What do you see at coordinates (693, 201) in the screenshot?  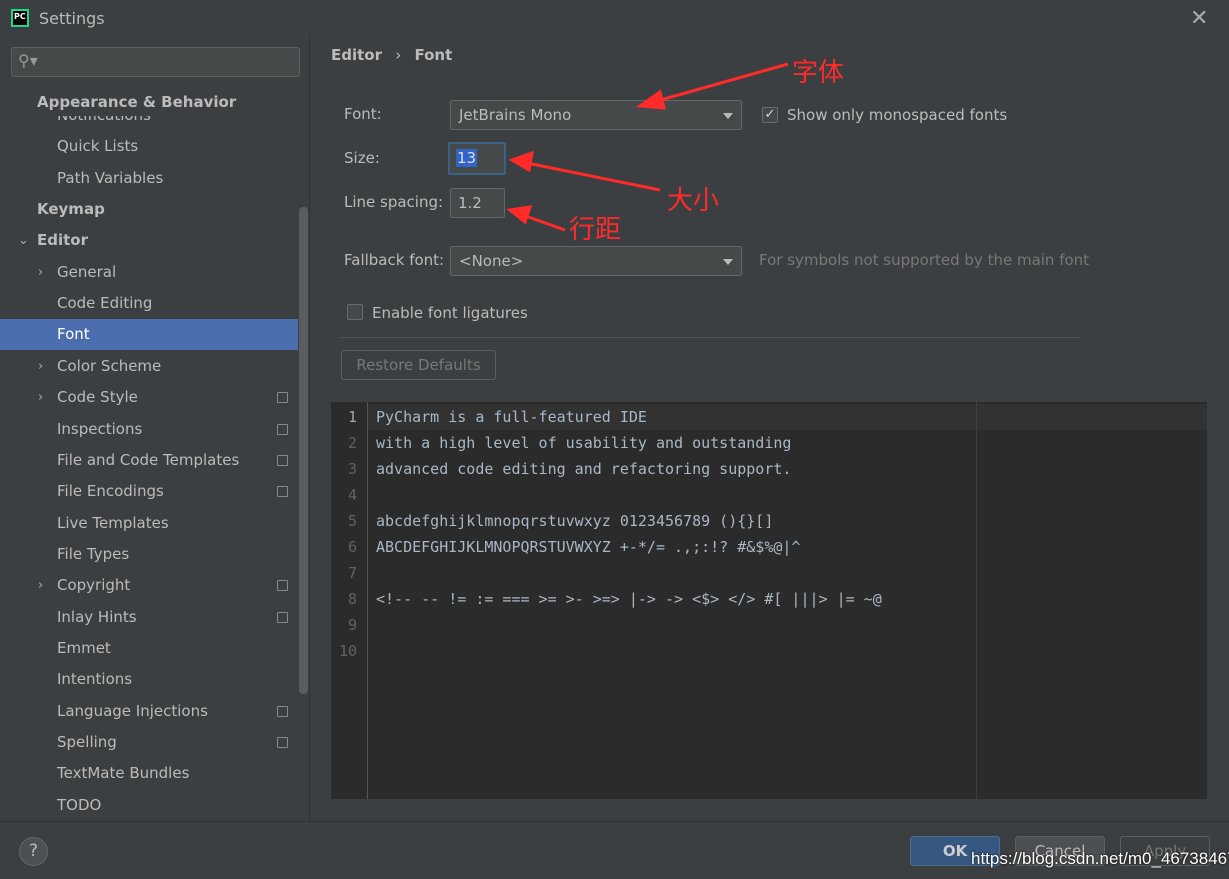 I see `annotation-size: 大小` at bounding box center [693, 201].